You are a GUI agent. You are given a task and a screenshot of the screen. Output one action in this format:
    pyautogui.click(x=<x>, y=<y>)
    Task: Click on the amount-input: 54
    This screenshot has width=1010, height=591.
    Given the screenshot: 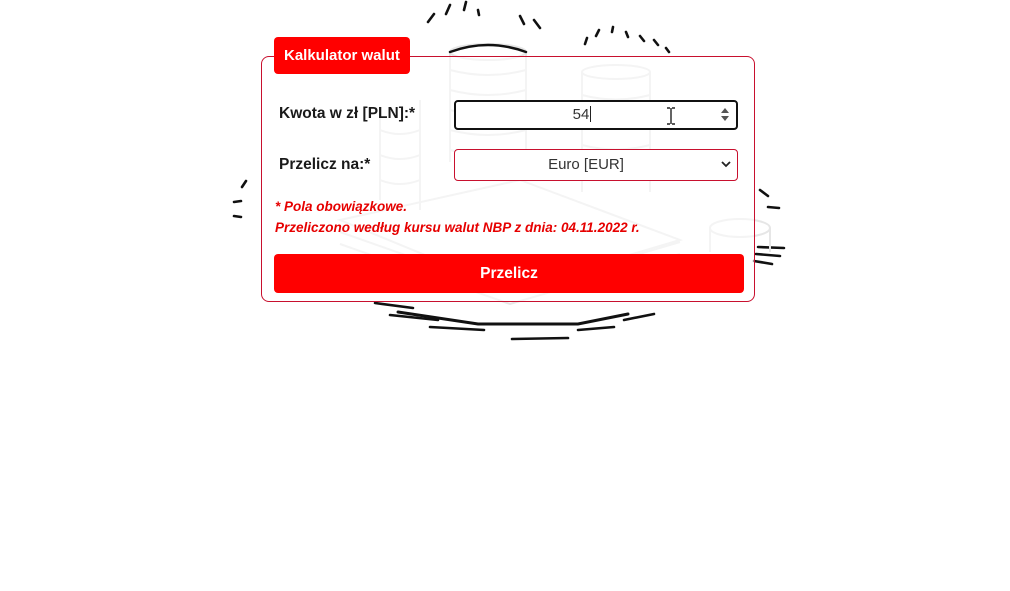 What is the action you would take?
    pyautogui.click(x=596, y=115)
    